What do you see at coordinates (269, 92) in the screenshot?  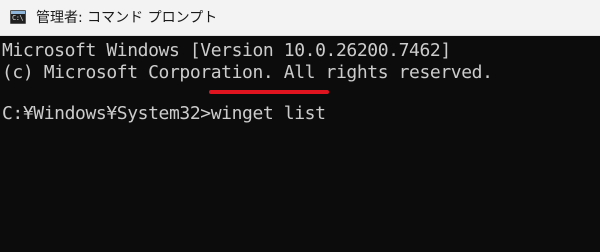 I see `command-highlight-underline` at bounding box center [269, 92].